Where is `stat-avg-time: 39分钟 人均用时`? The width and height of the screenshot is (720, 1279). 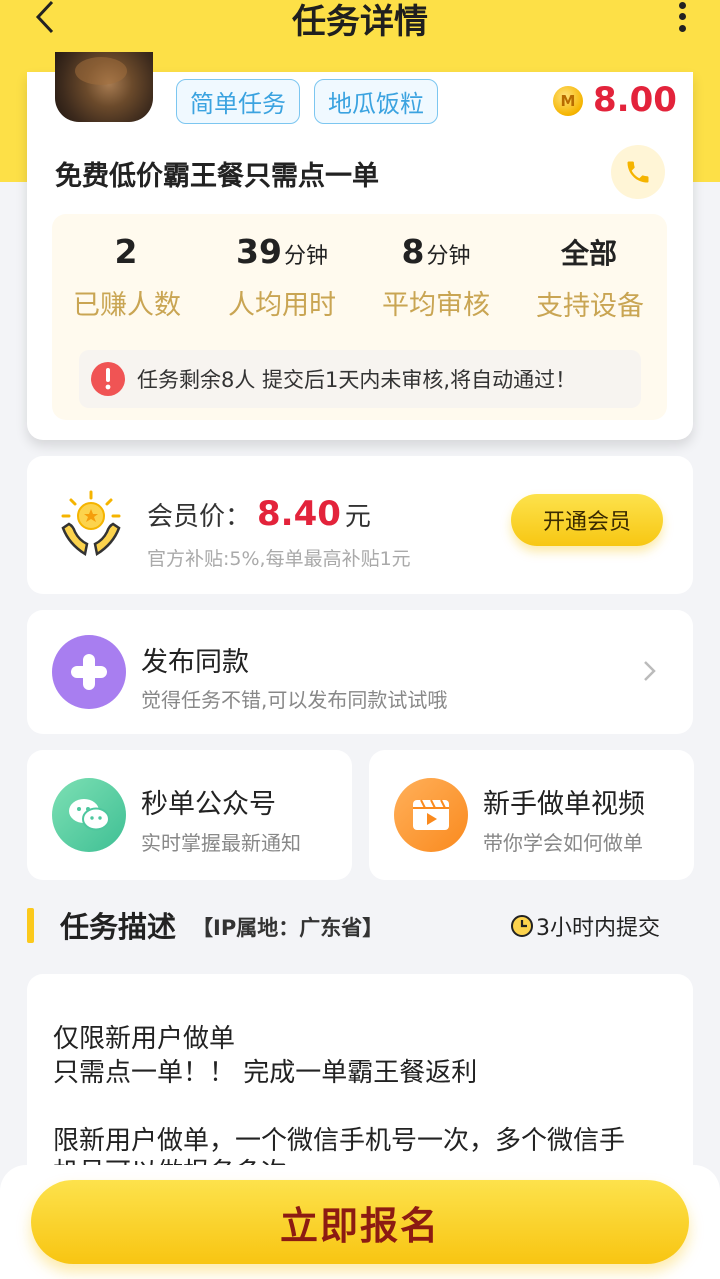 stat-avg-time: 39分钟 人均用时 is located at coordinates (282, 276).